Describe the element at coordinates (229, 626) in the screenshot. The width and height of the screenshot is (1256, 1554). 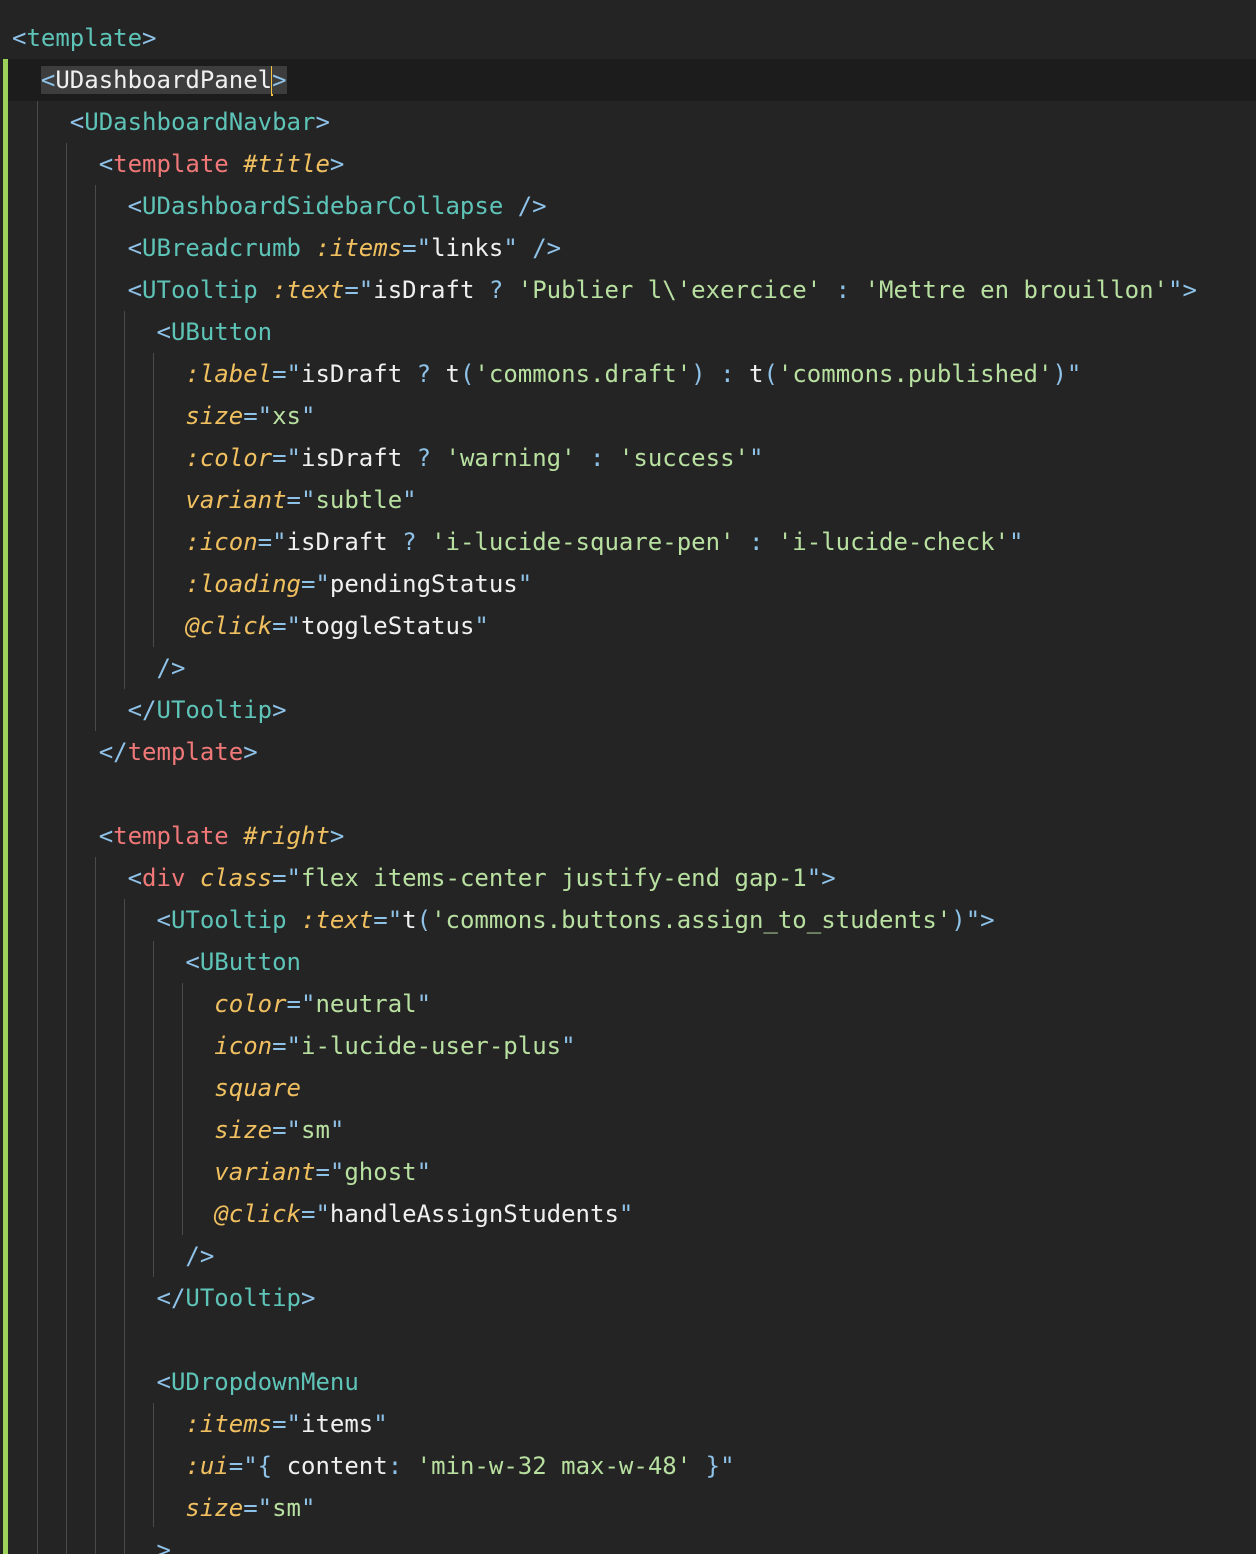
I see `token-attr: @click` at that location.